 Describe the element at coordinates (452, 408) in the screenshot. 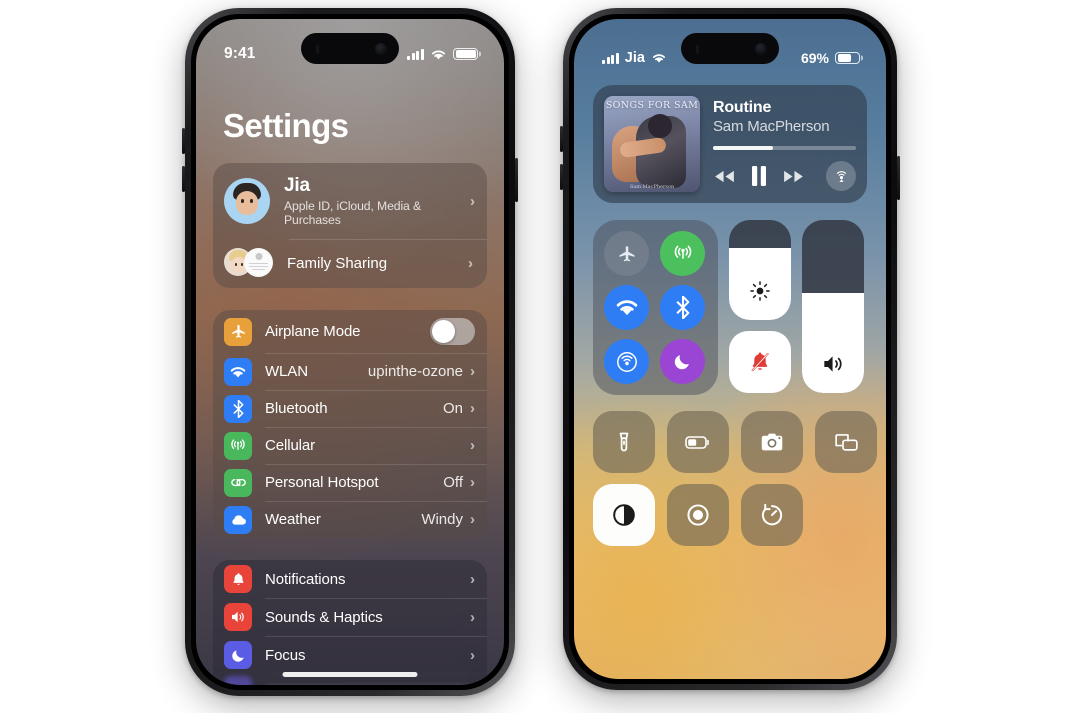

I see `settings-row-value: On` at that location.